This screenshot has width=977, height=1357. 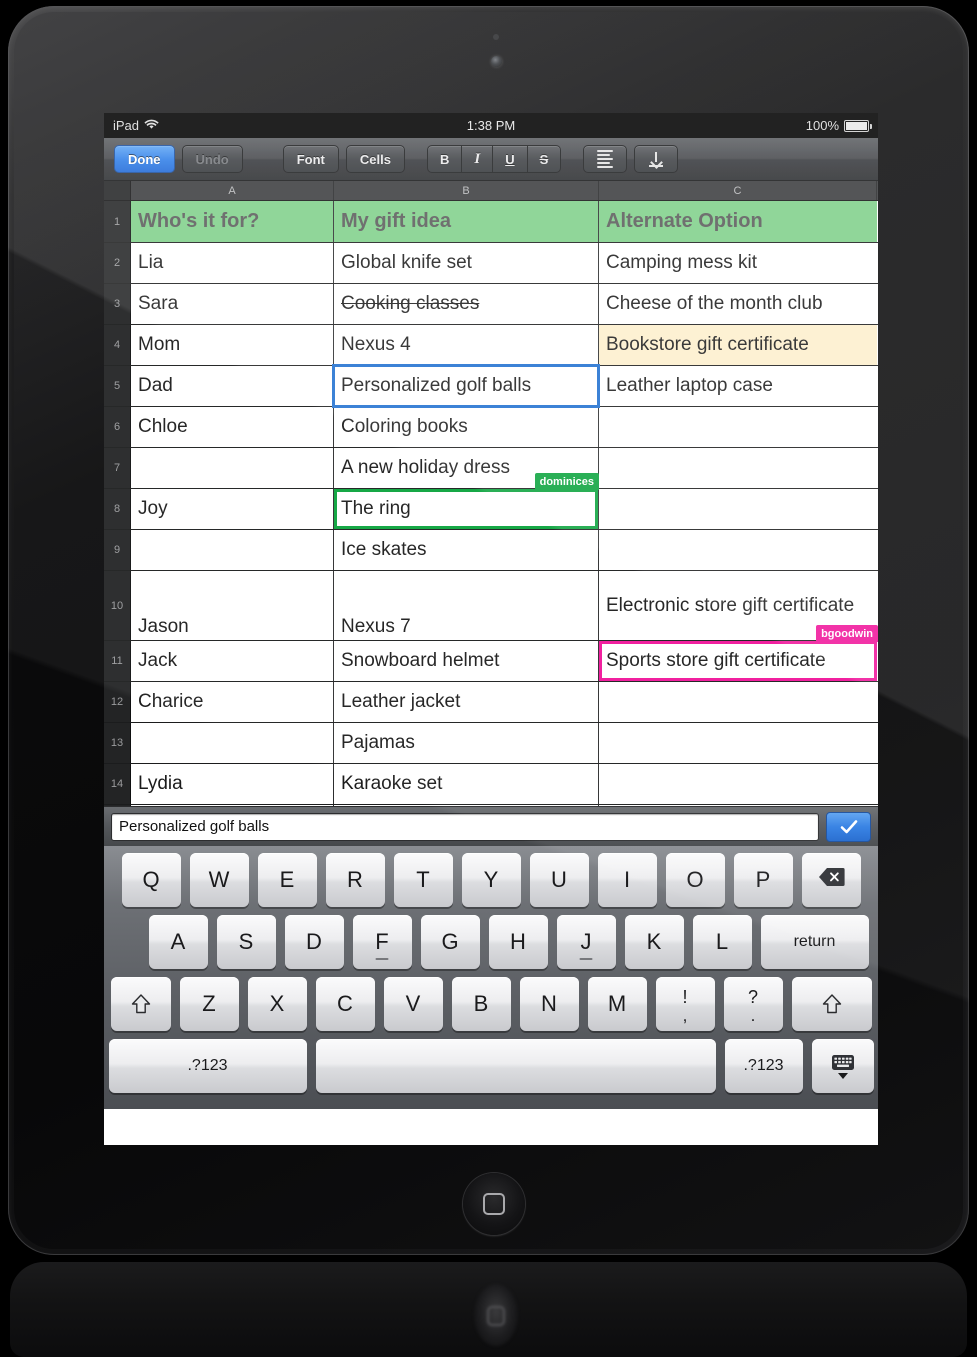 I want to click on cell-b9: Ice skates, so click(x=466, y=550).